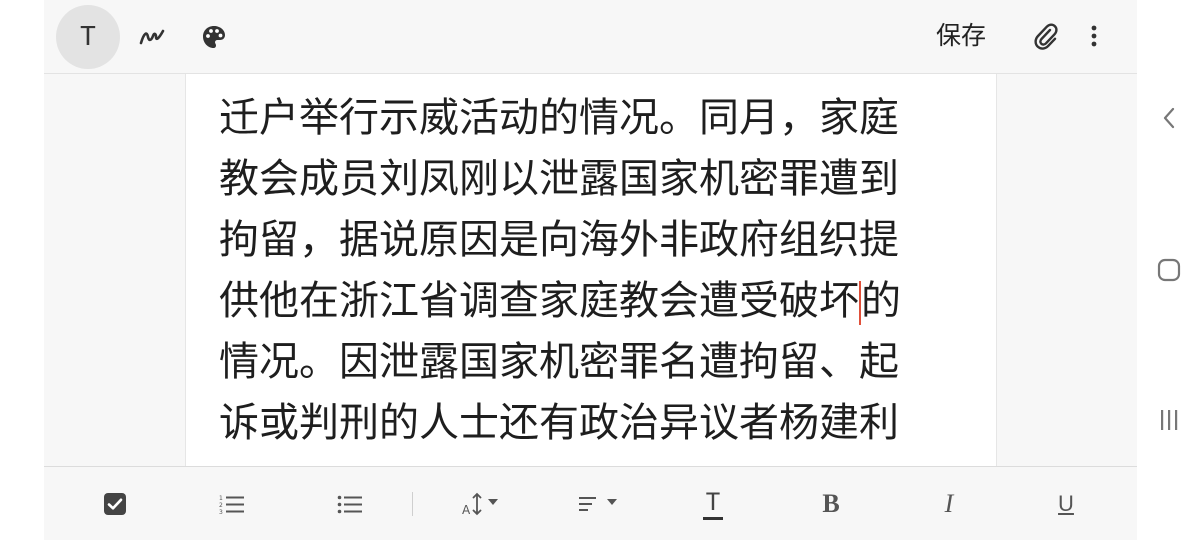 The height and width of the screenshot is (540, 1200). What do you see at coordinates (881, 301) in the screenshot?
I see `text-after-cursor: 的` at bounding box center [881, 301].